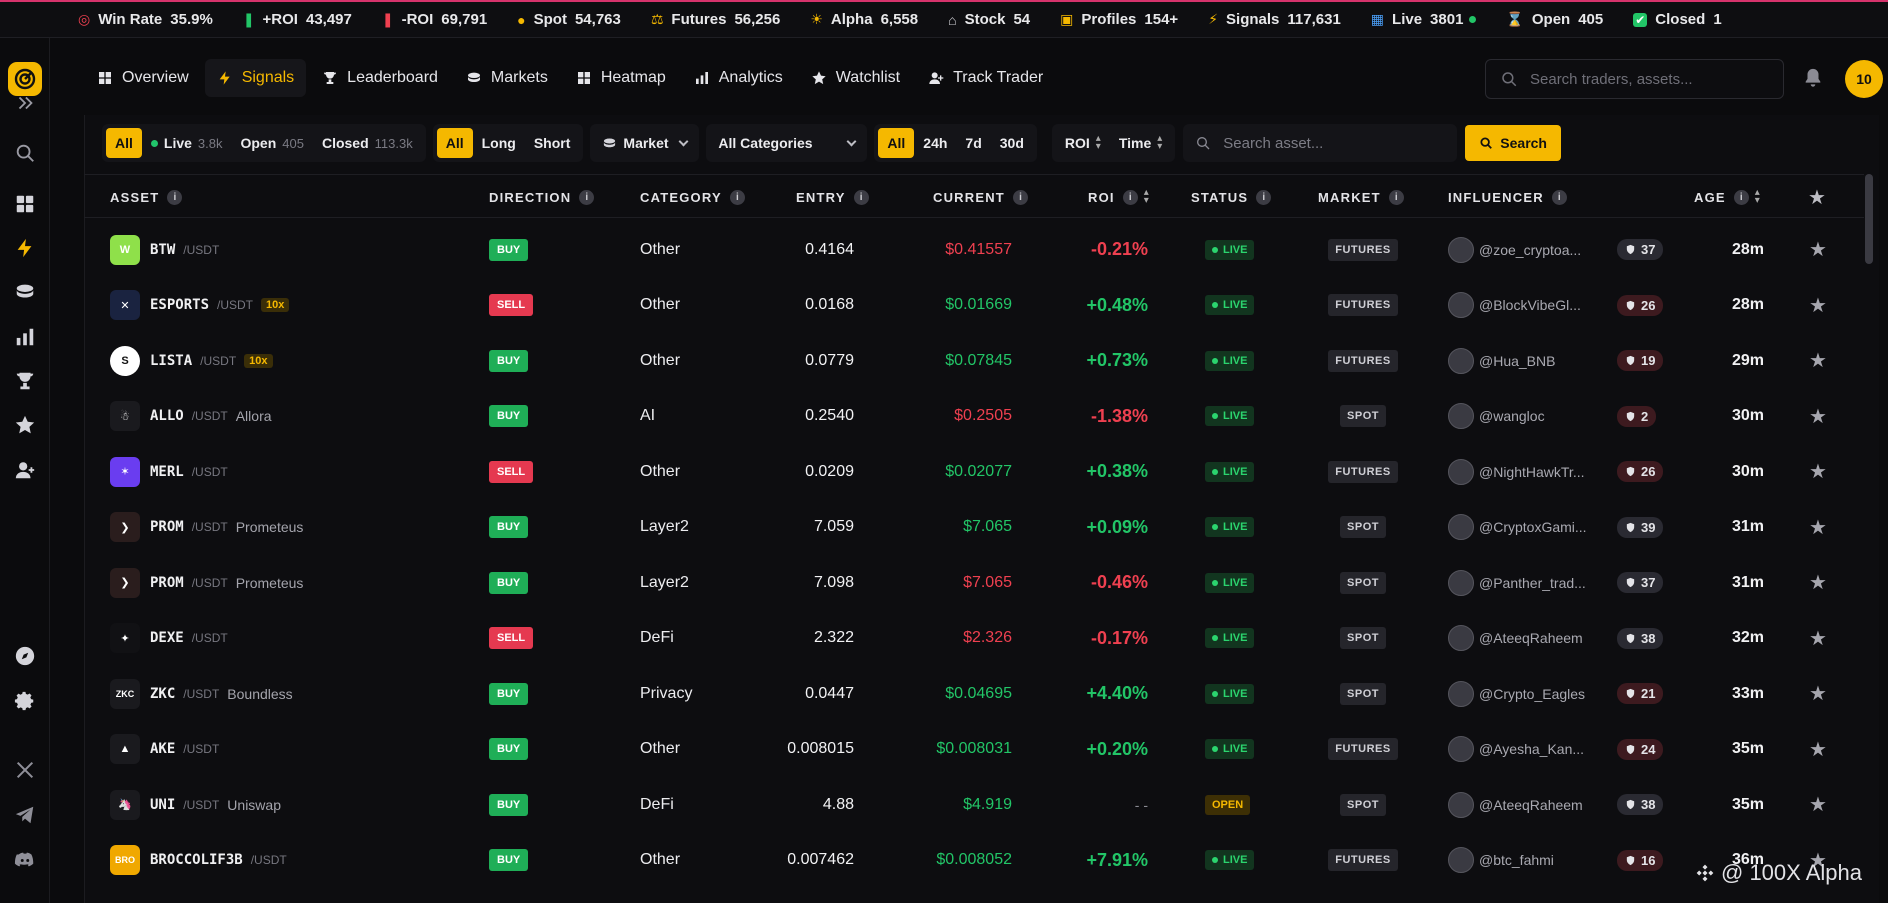 The width and height of the screenshot is (1888, 903). I want to click on header-entry: ENTRY i, so click(832, 197).